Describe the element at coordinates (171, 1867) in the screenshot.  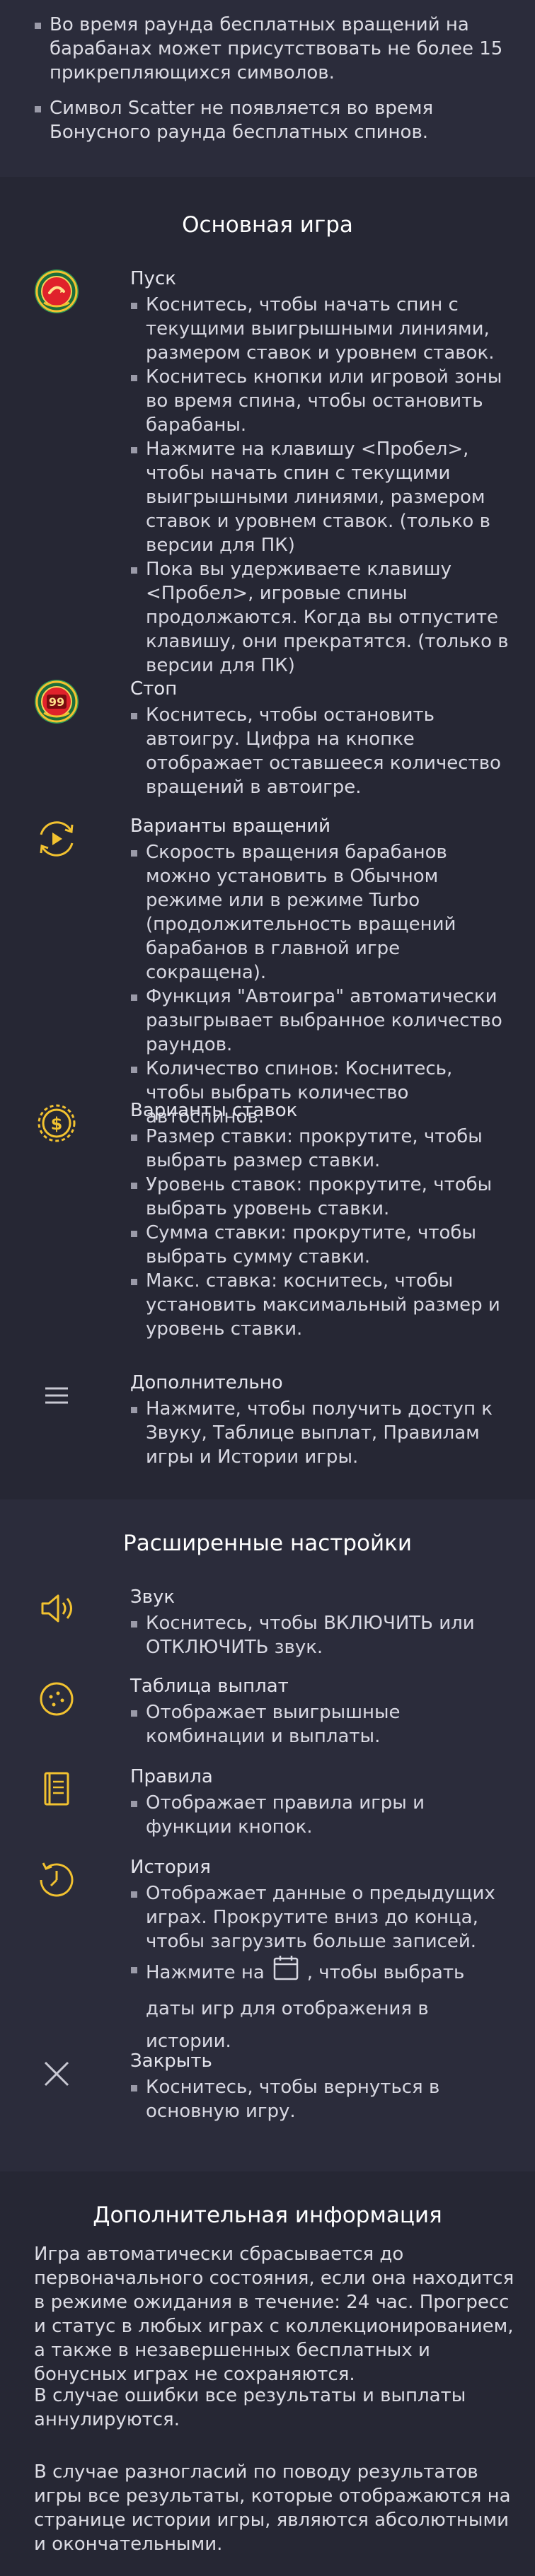
I see `item-title: История` at that location.